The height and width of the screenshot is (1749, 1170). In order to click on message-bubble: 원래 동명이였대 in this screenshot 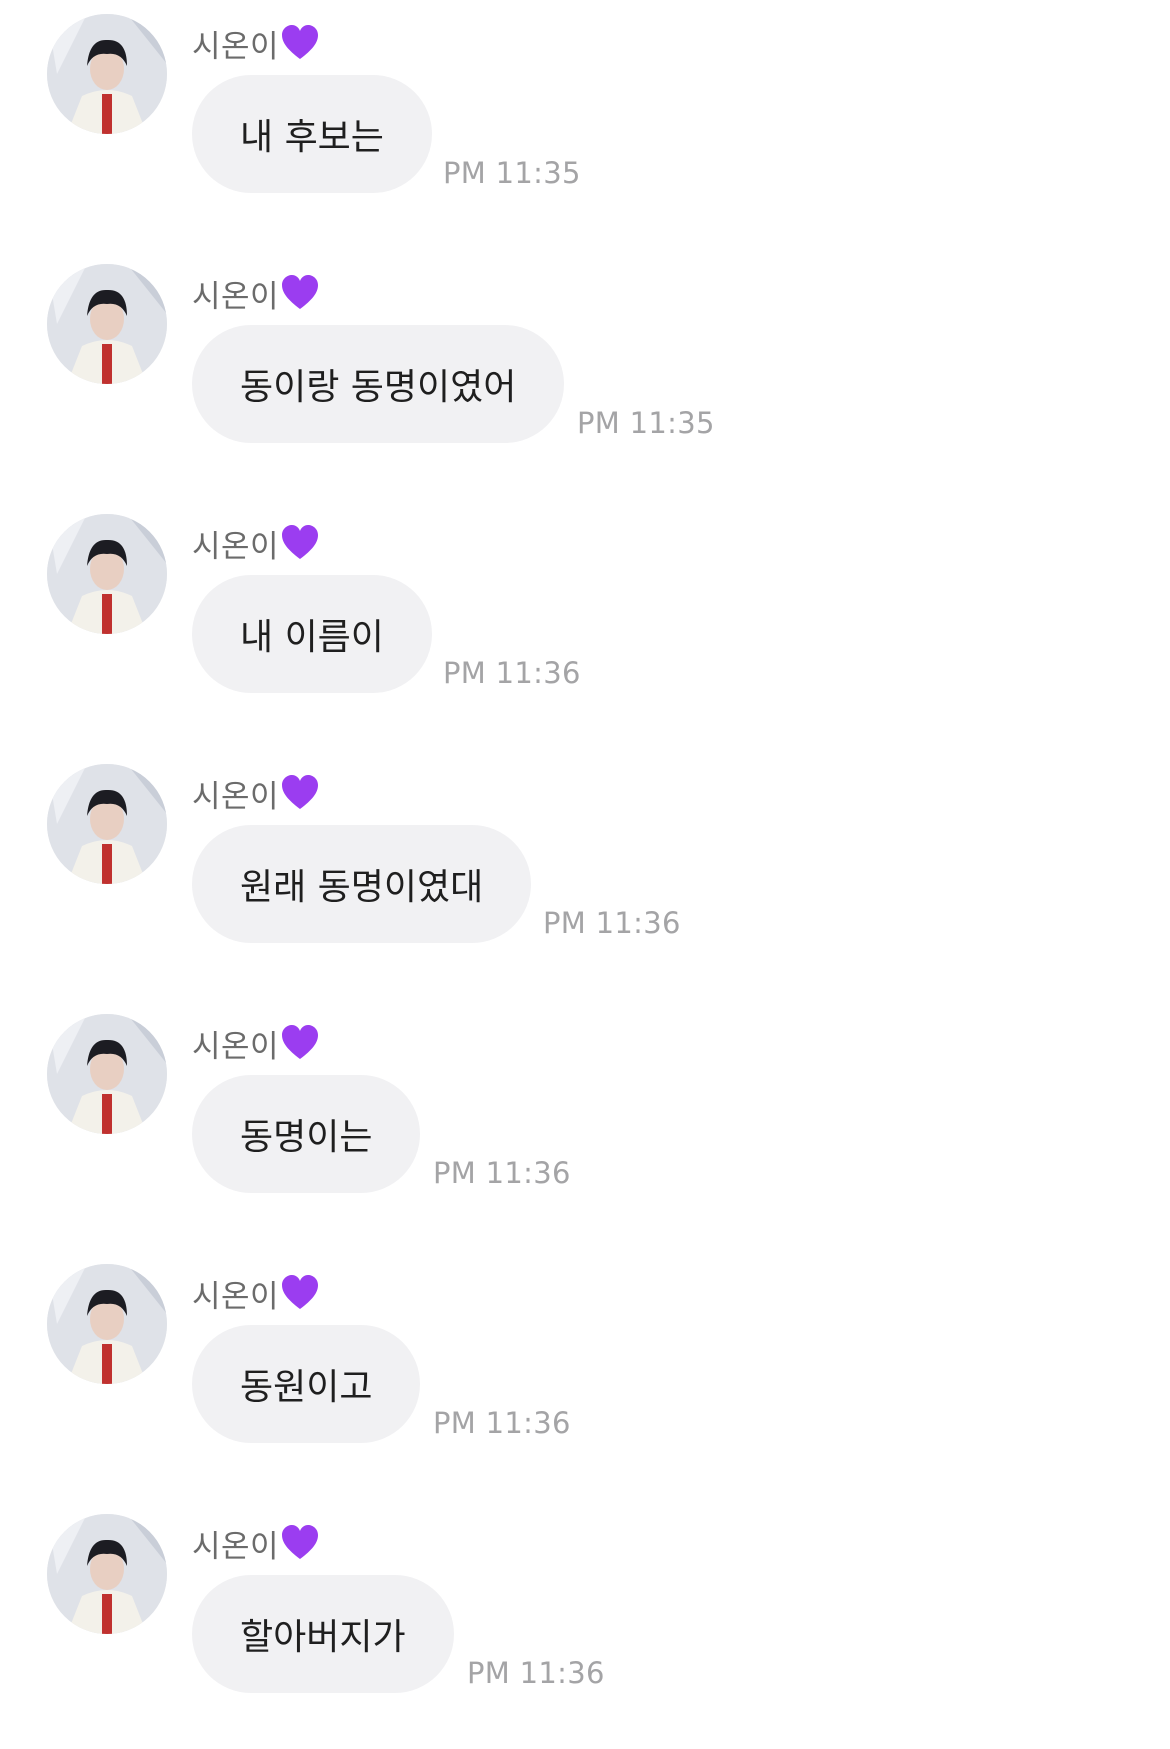, I will do `click(362, 884)`.